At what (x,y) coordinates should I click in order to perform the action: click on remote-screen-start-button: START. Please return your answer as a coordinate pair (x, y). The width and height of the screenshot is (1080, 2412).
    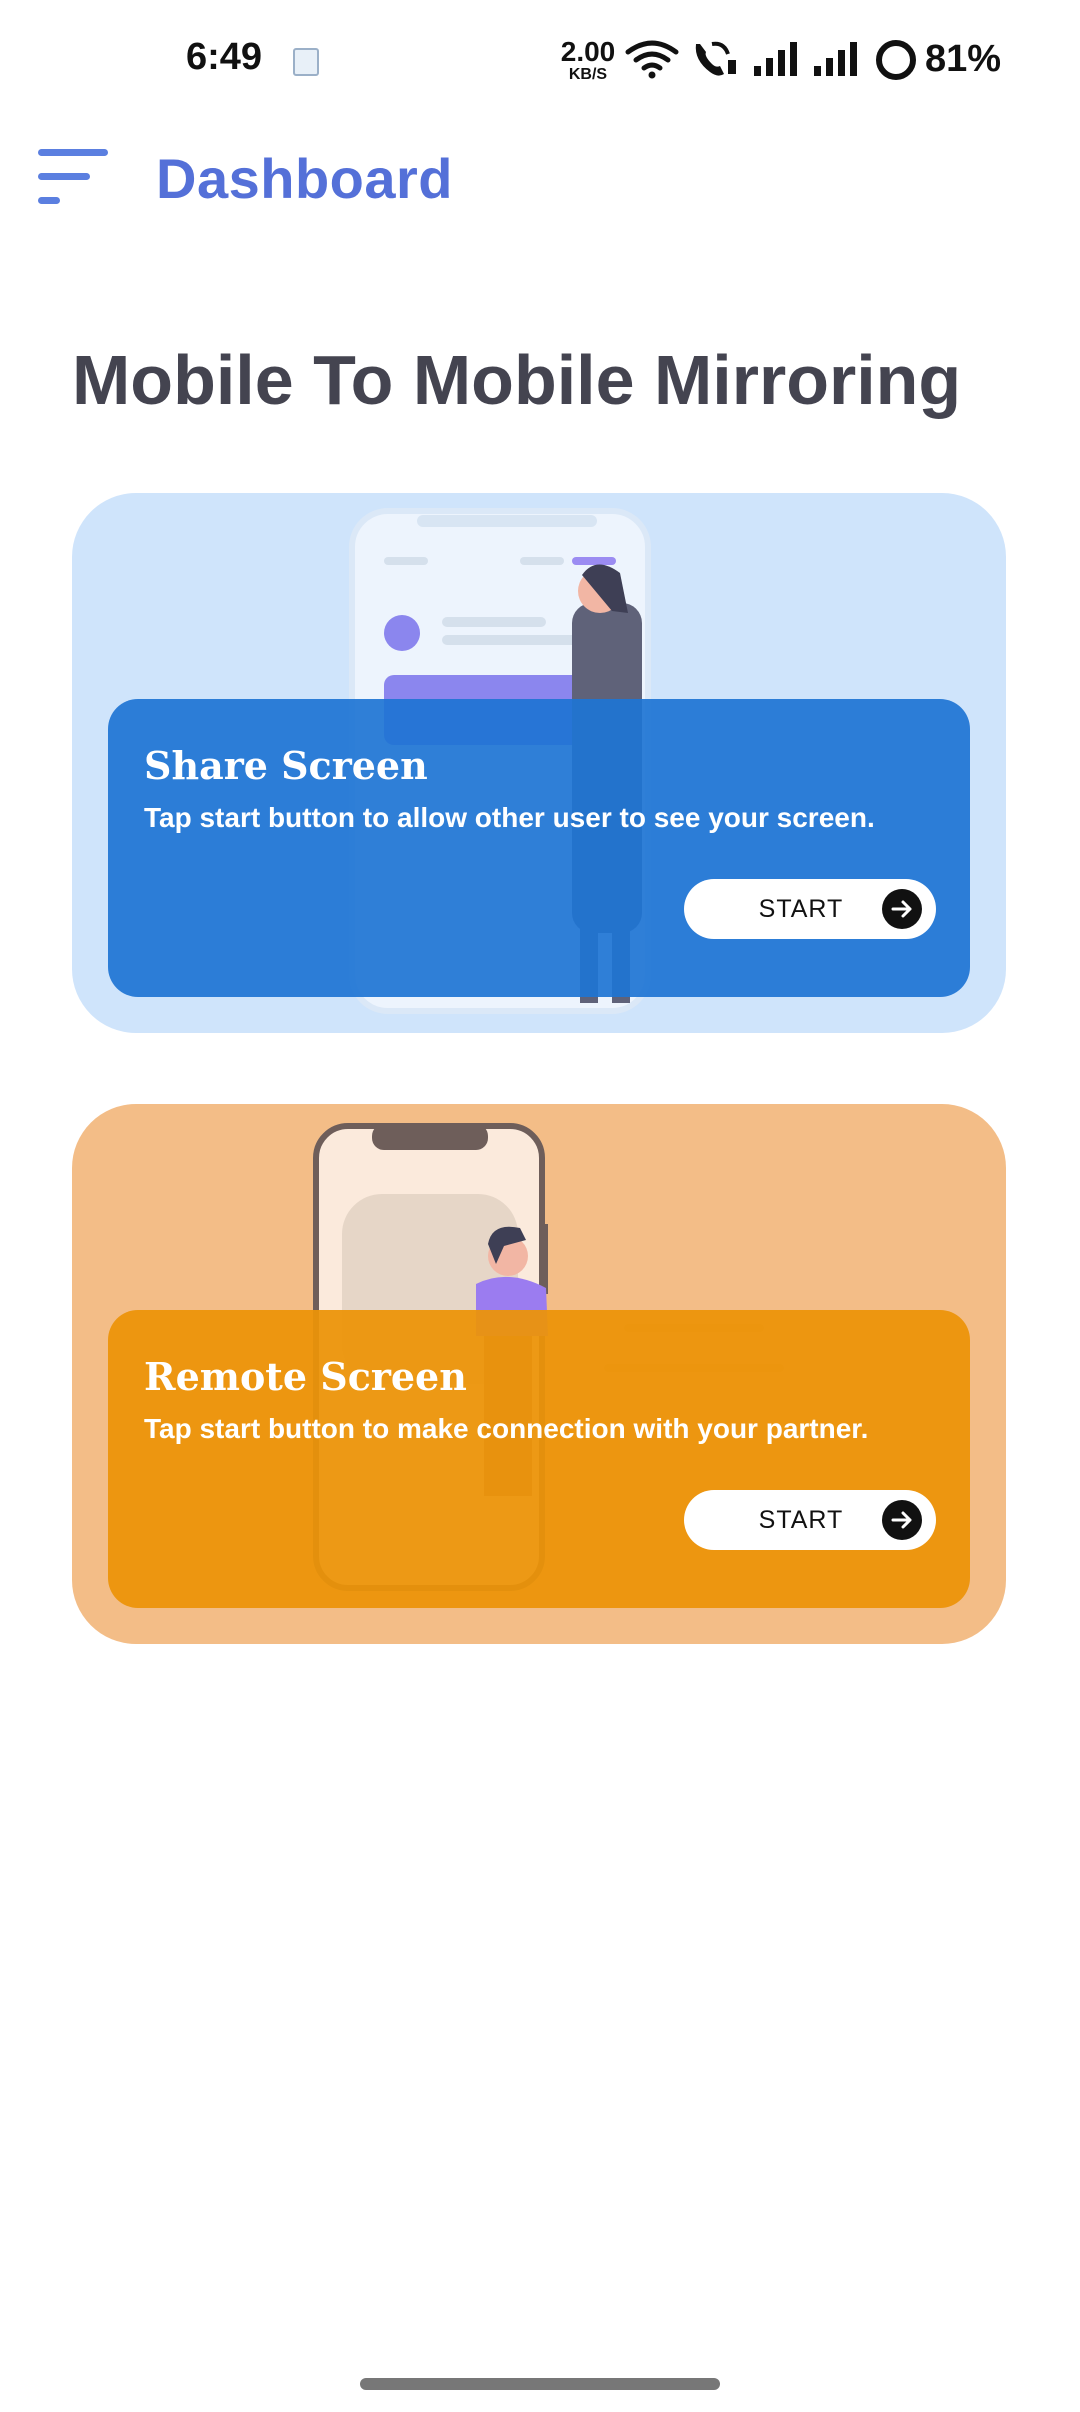
    Looking at the image, I should click on (810, 1520).